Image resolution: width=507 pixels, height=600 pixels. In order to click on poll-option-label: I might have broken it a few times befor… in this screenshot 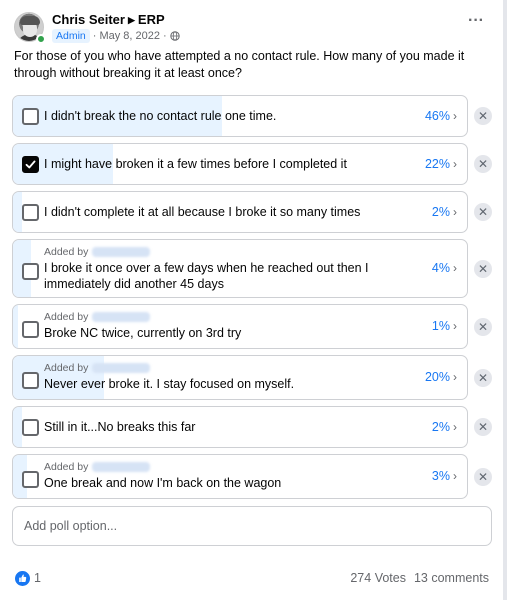, I will do `click(195, 164)`.